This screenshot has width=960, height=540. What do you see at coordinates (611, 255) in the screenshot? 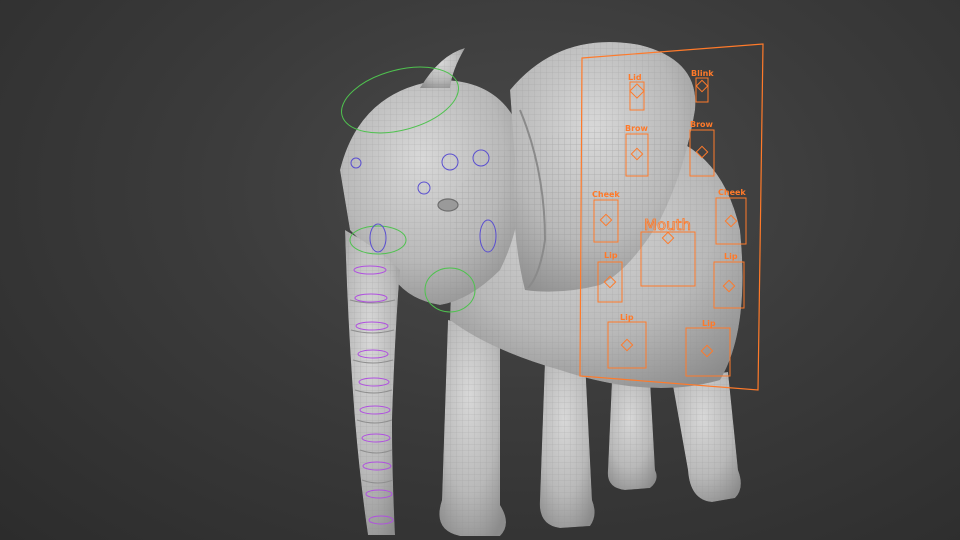
I see `ctl-lip-upper-left-label: Lip` at bounding box center [611, 255].